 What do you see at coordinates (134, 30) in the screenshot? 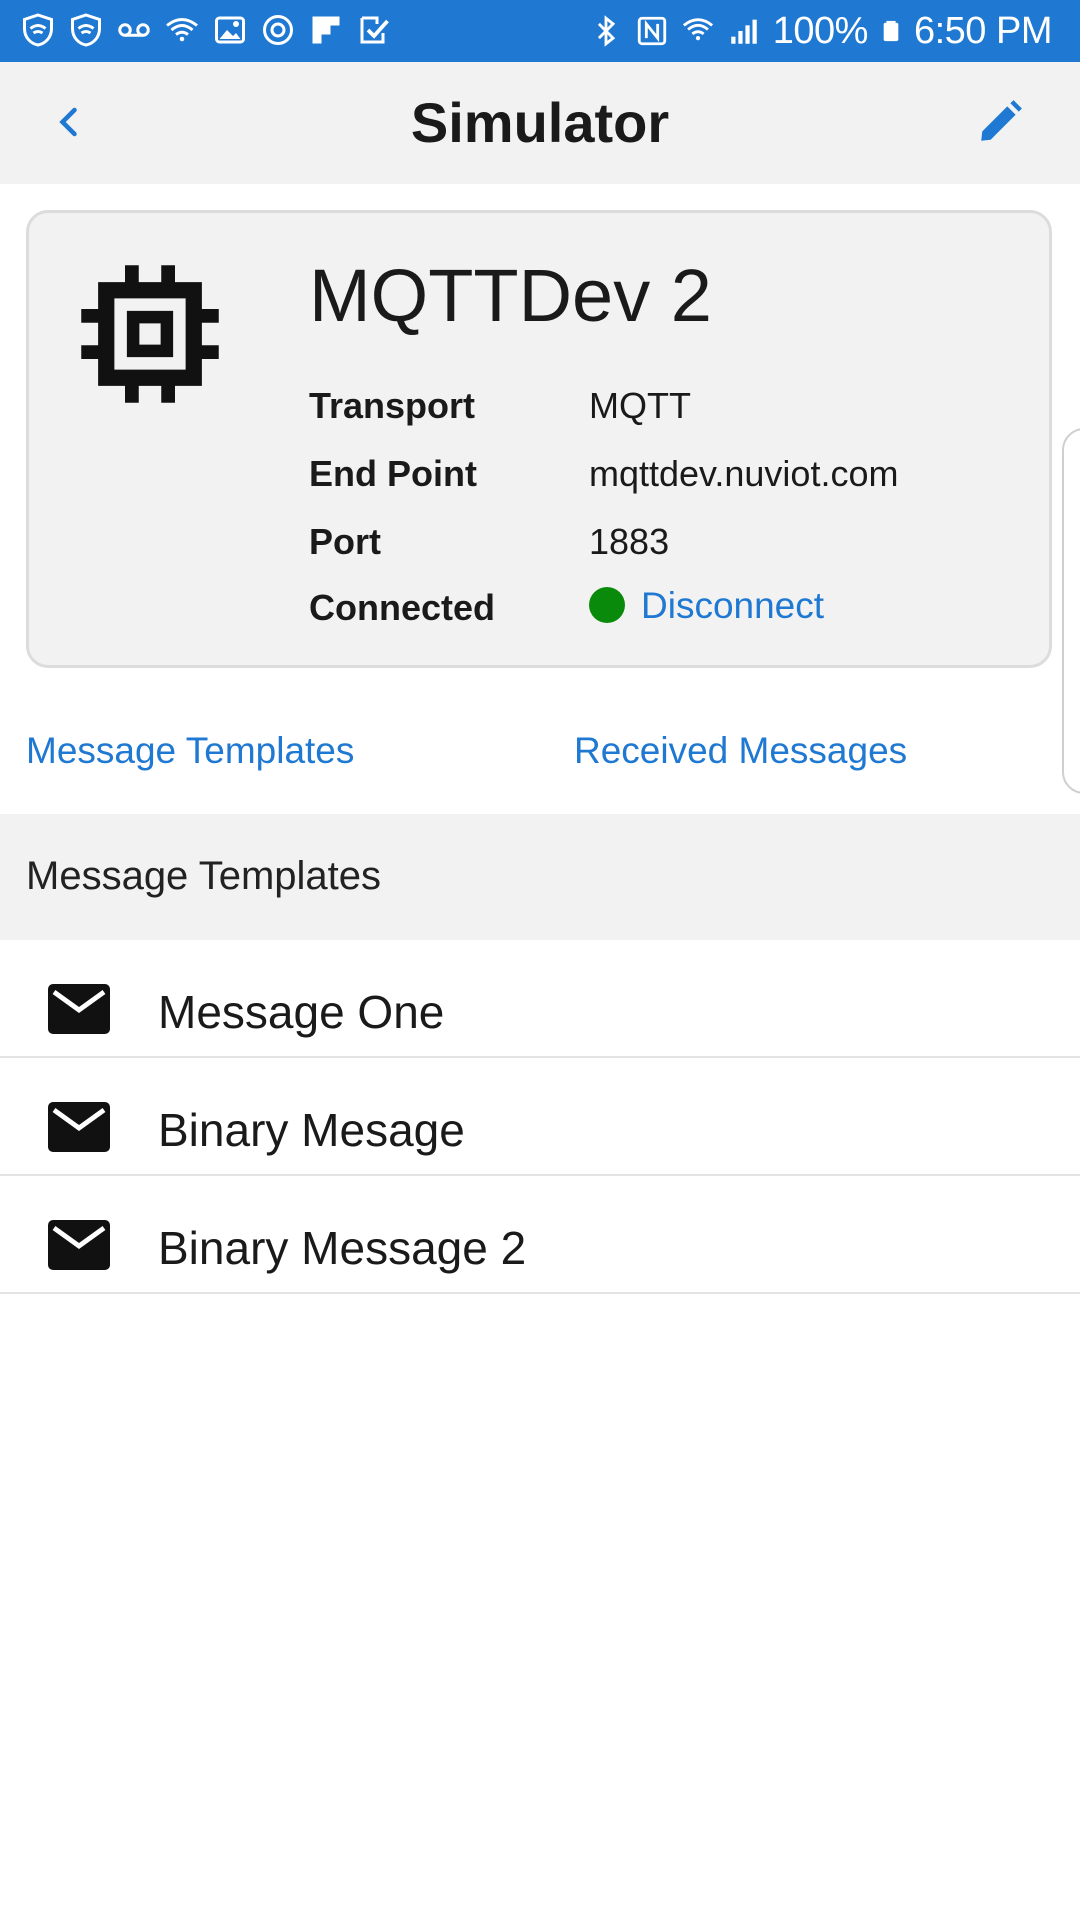
I see `voicemail-icon` at bounding box center [134, 30].